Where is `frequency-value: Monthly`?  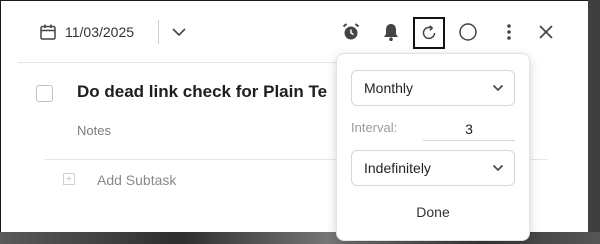
frequency-value: Monthly is located at coordinates (389, 88).